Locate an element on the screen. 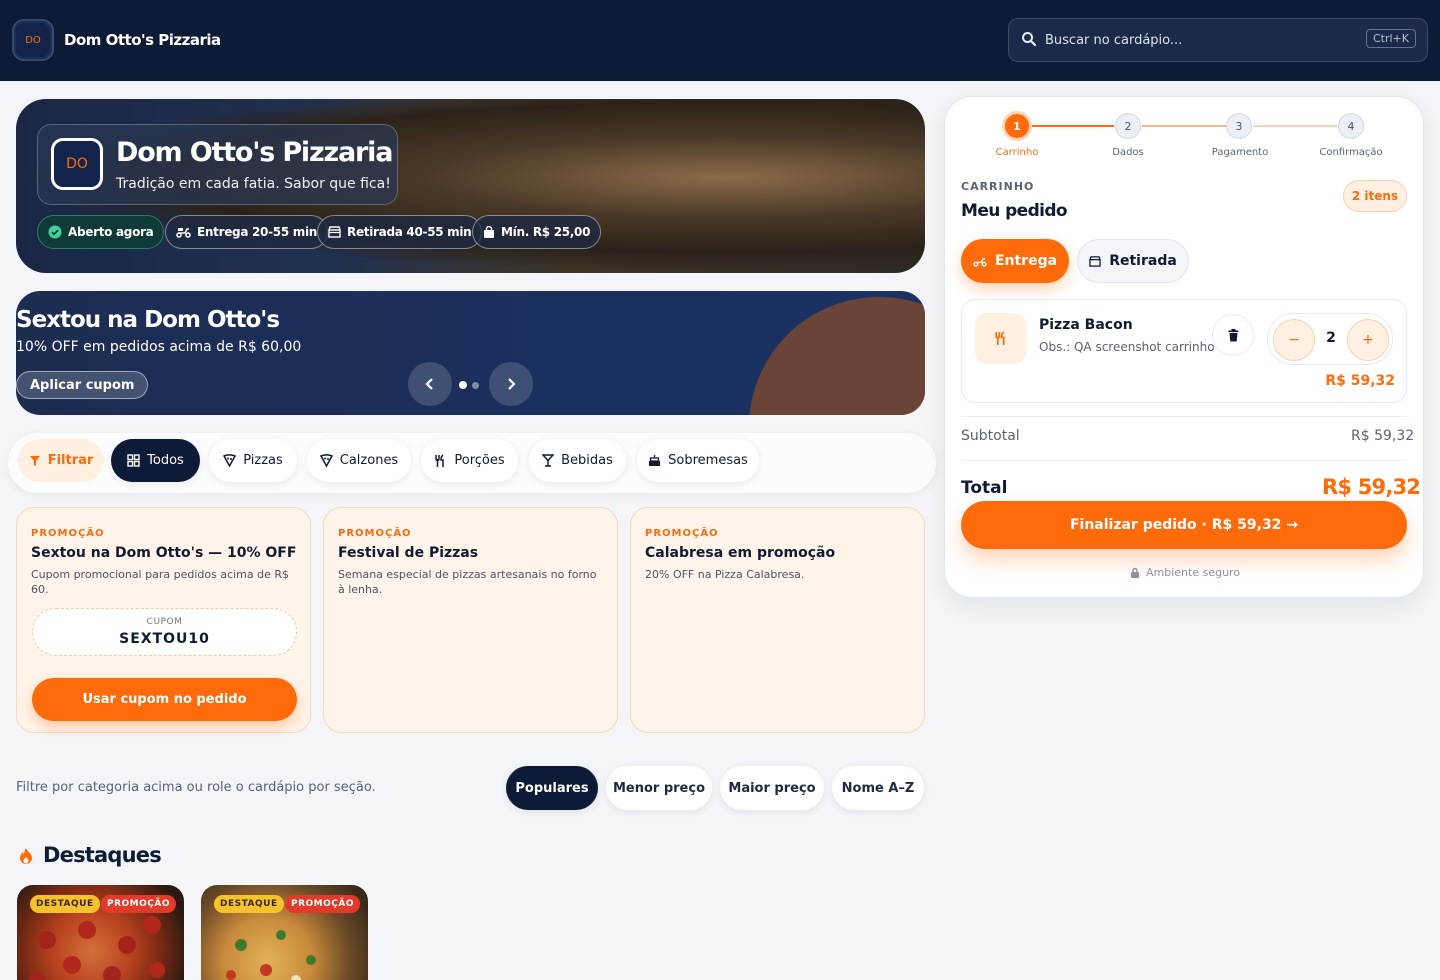 The width and height of the screenshot is (1440, 980). total-label: Total is located at coordinates (984, 488).